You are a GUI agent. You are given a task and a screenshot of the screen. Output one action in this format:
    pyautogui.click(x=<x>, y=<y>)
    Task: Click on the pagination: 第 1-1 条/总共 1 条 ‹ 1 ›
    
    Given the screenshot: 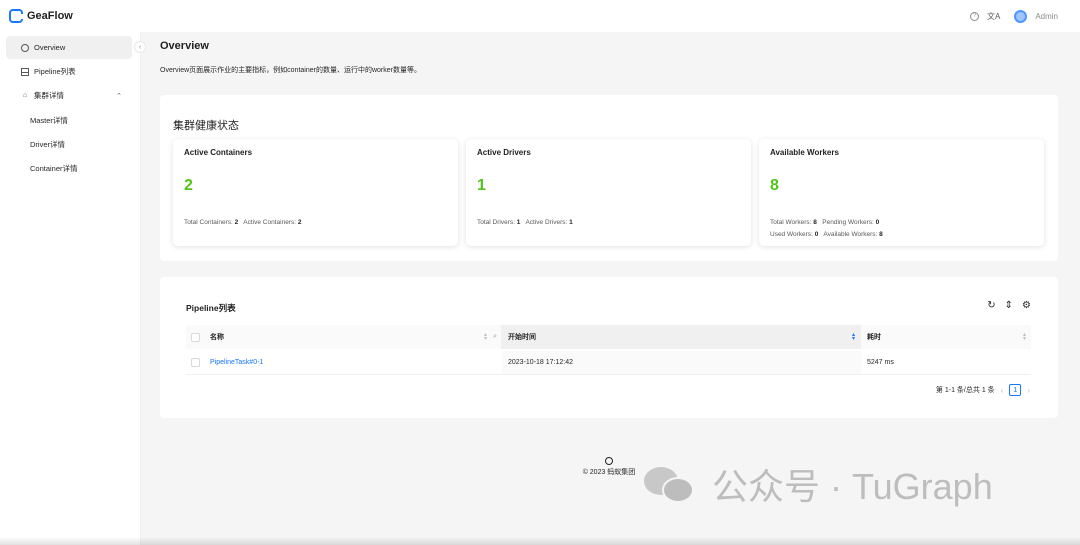 What is the action you would take?
    pyautogui.click(x=983, y=390)
    